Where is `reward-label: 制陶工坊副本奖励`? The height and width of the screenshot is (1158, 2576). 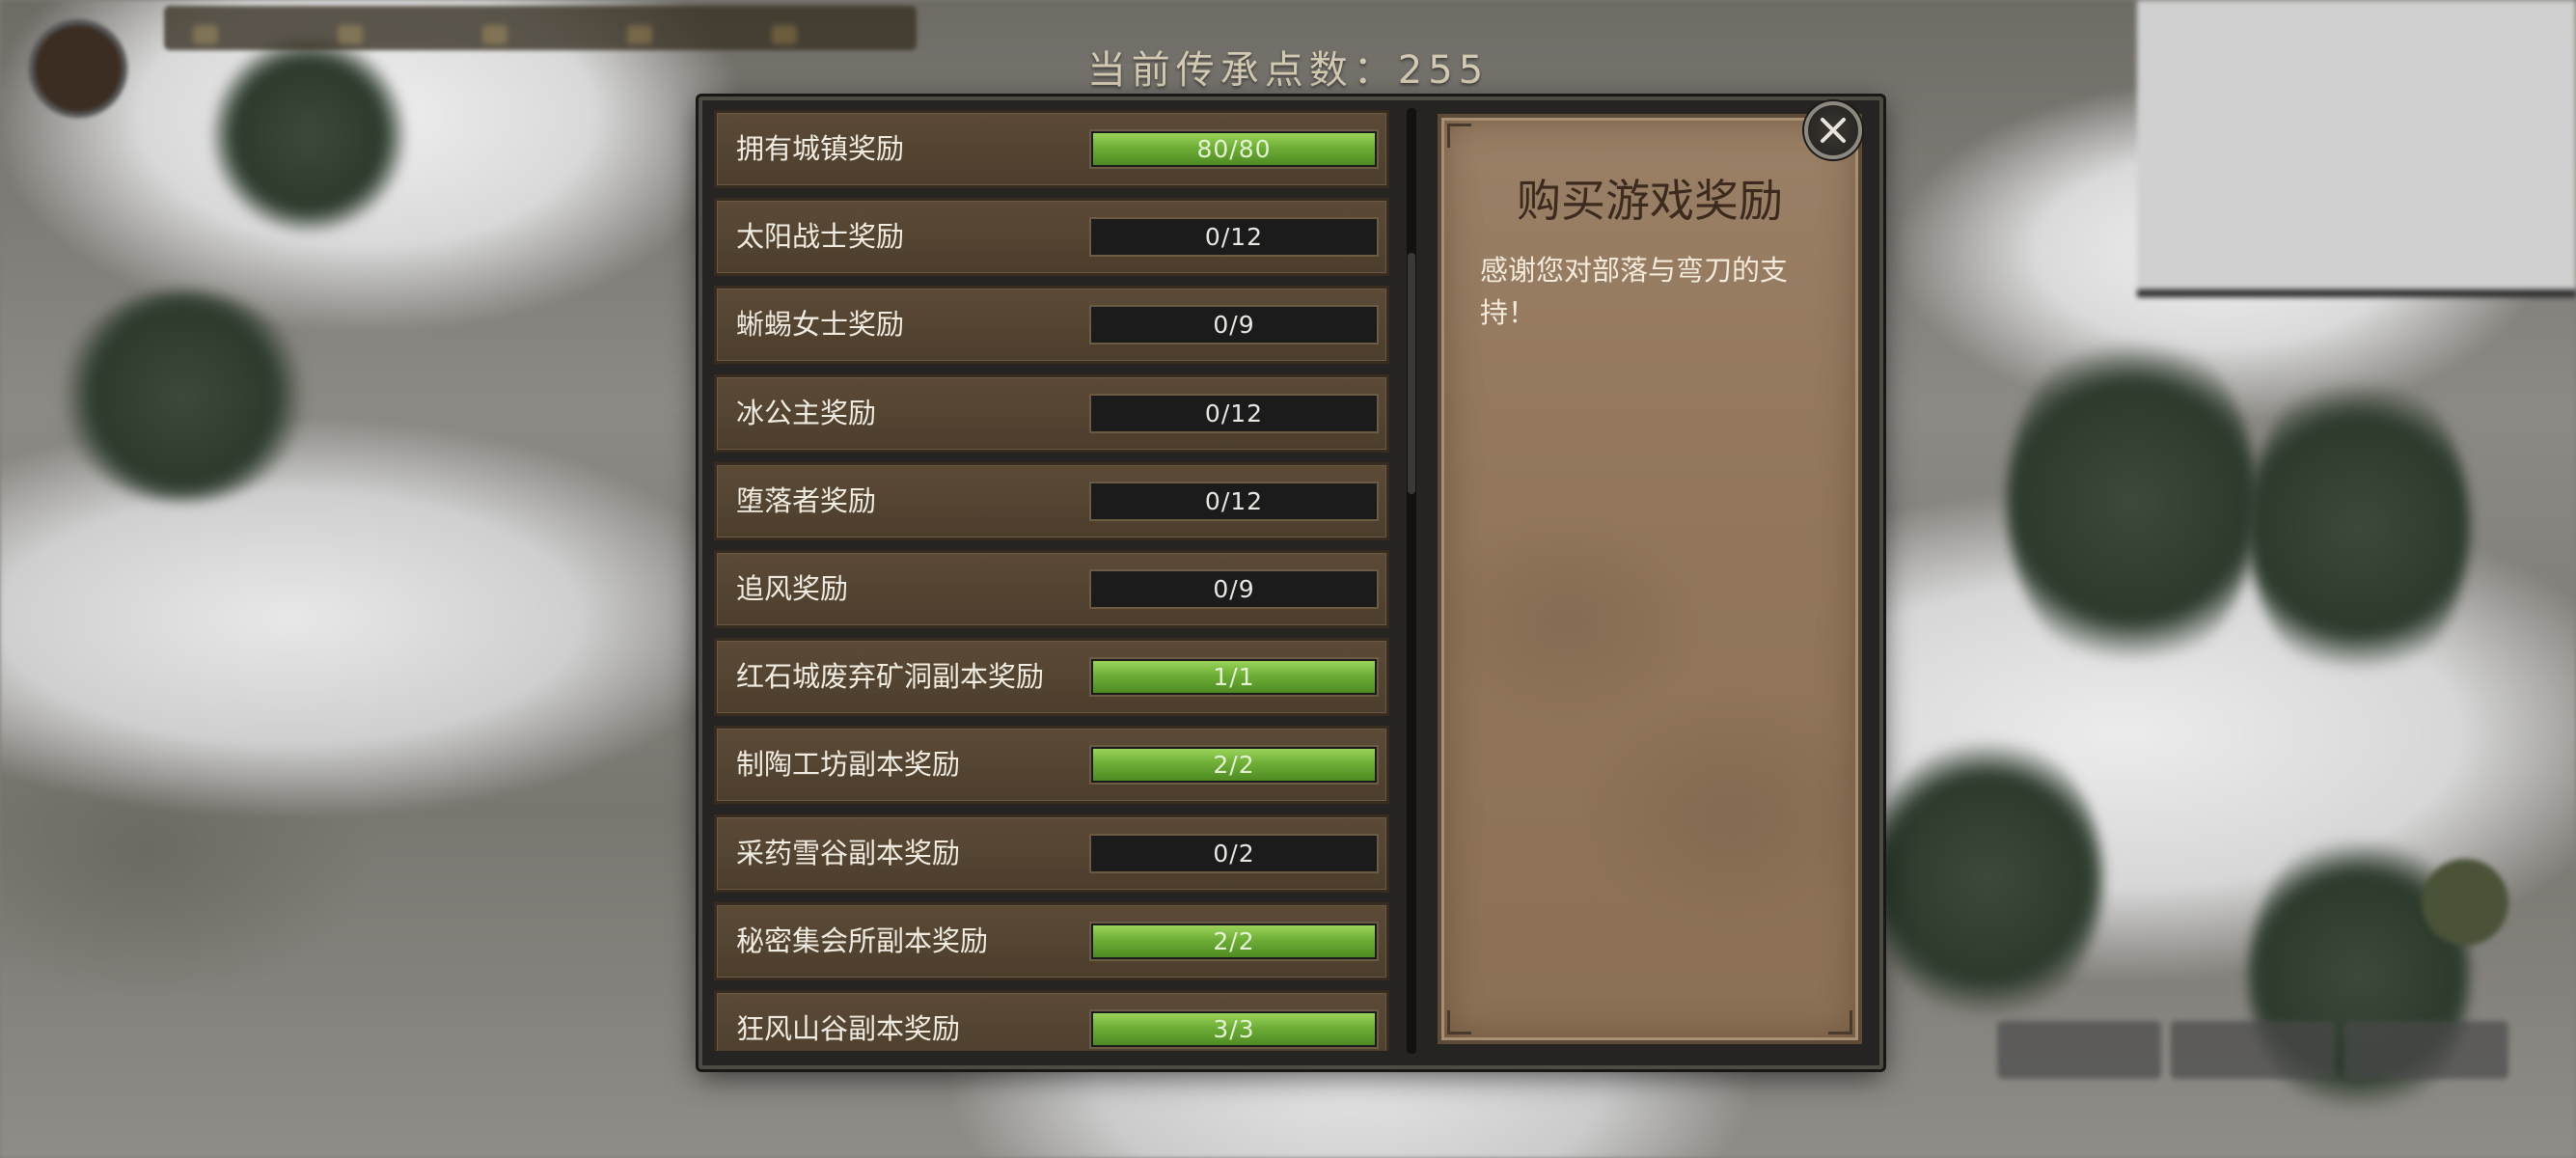
reward-label: 制陶工坊副本奖励 is located at coordinates (849, 765).